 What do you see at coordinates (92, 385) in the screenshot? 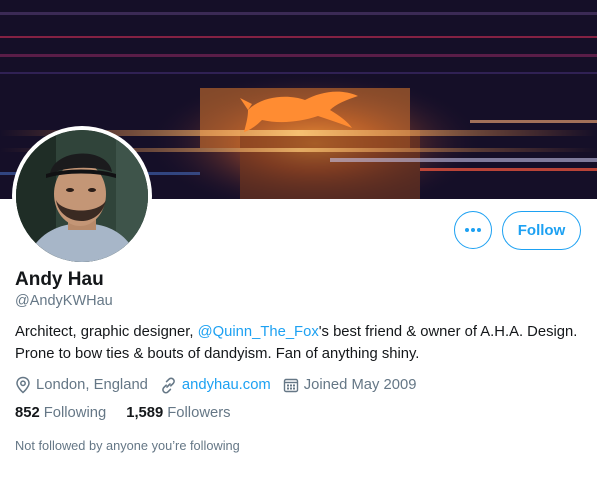
I see `location-text: London, England` at bounding box center [92, 385].